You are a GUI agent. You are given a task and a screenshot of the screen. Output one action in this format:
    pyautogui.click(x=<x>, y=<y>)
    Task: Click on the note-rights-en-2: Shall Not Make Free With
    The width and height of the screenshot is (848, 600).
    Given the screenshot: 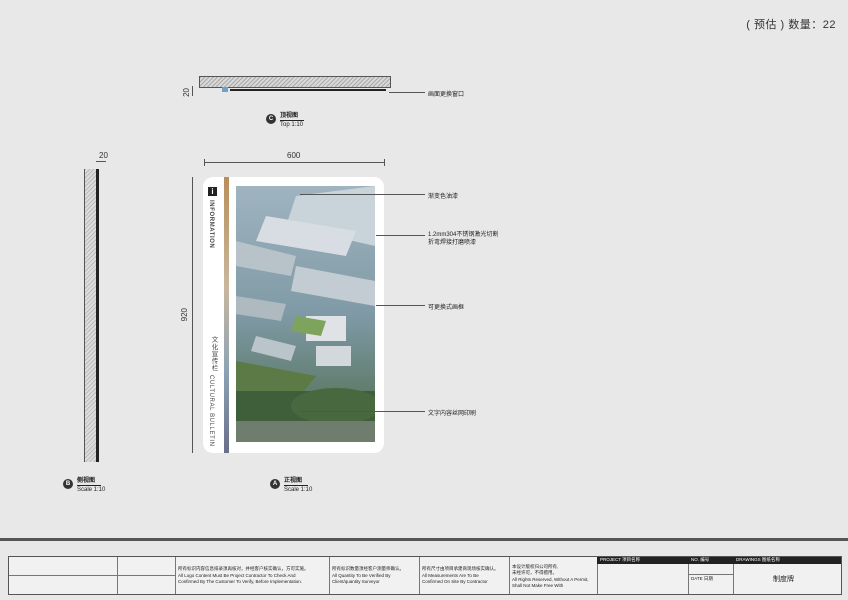 What is the action you would take?
    pyautogui.click(x=538, y=585)
    